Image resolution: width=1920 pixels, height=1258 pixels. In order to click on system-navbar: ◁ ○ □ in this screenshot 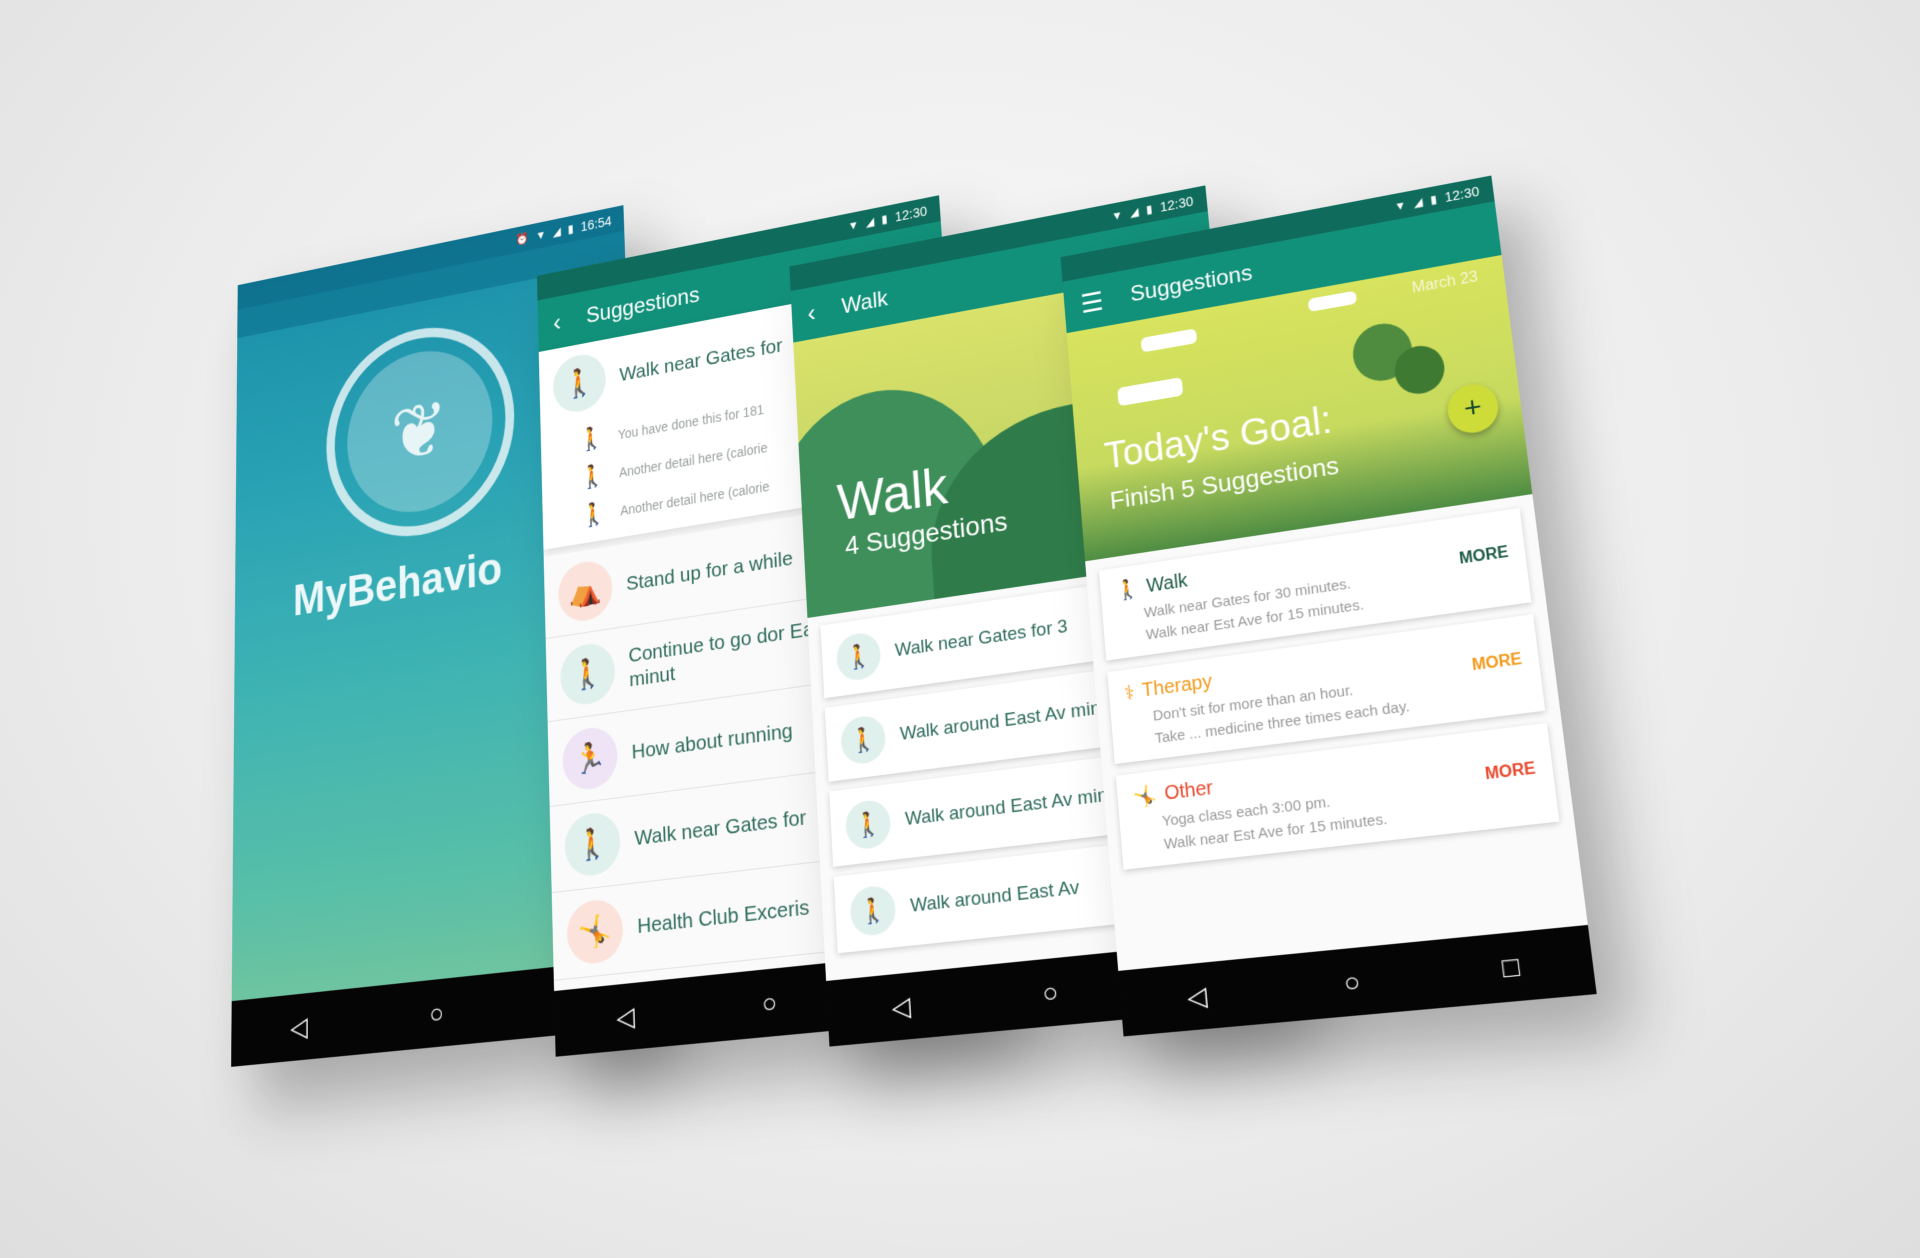, I will do `click(1357, 980)`.